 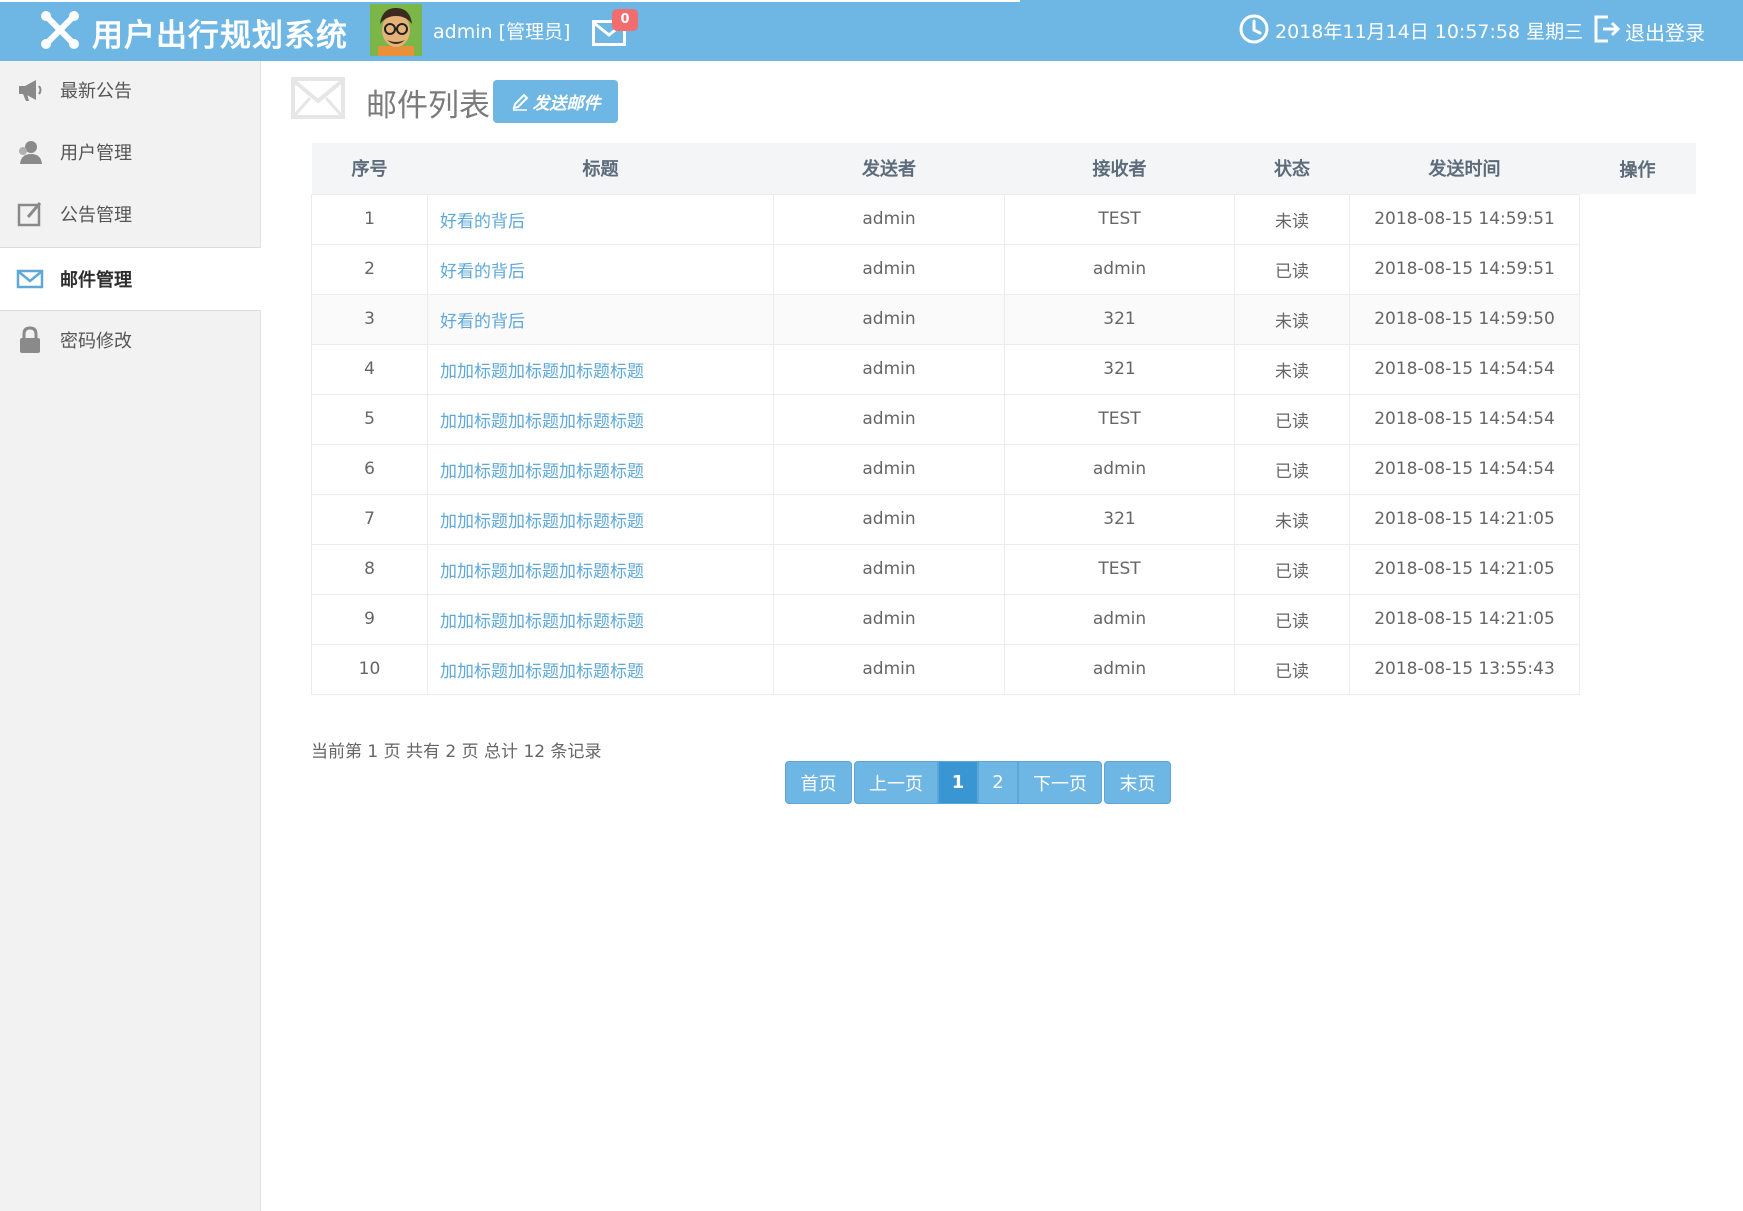 What do you see at coordinates (625, 20) in the screenshot?
I see `mail-count-badge: 0` at bounding box center [625, 20].